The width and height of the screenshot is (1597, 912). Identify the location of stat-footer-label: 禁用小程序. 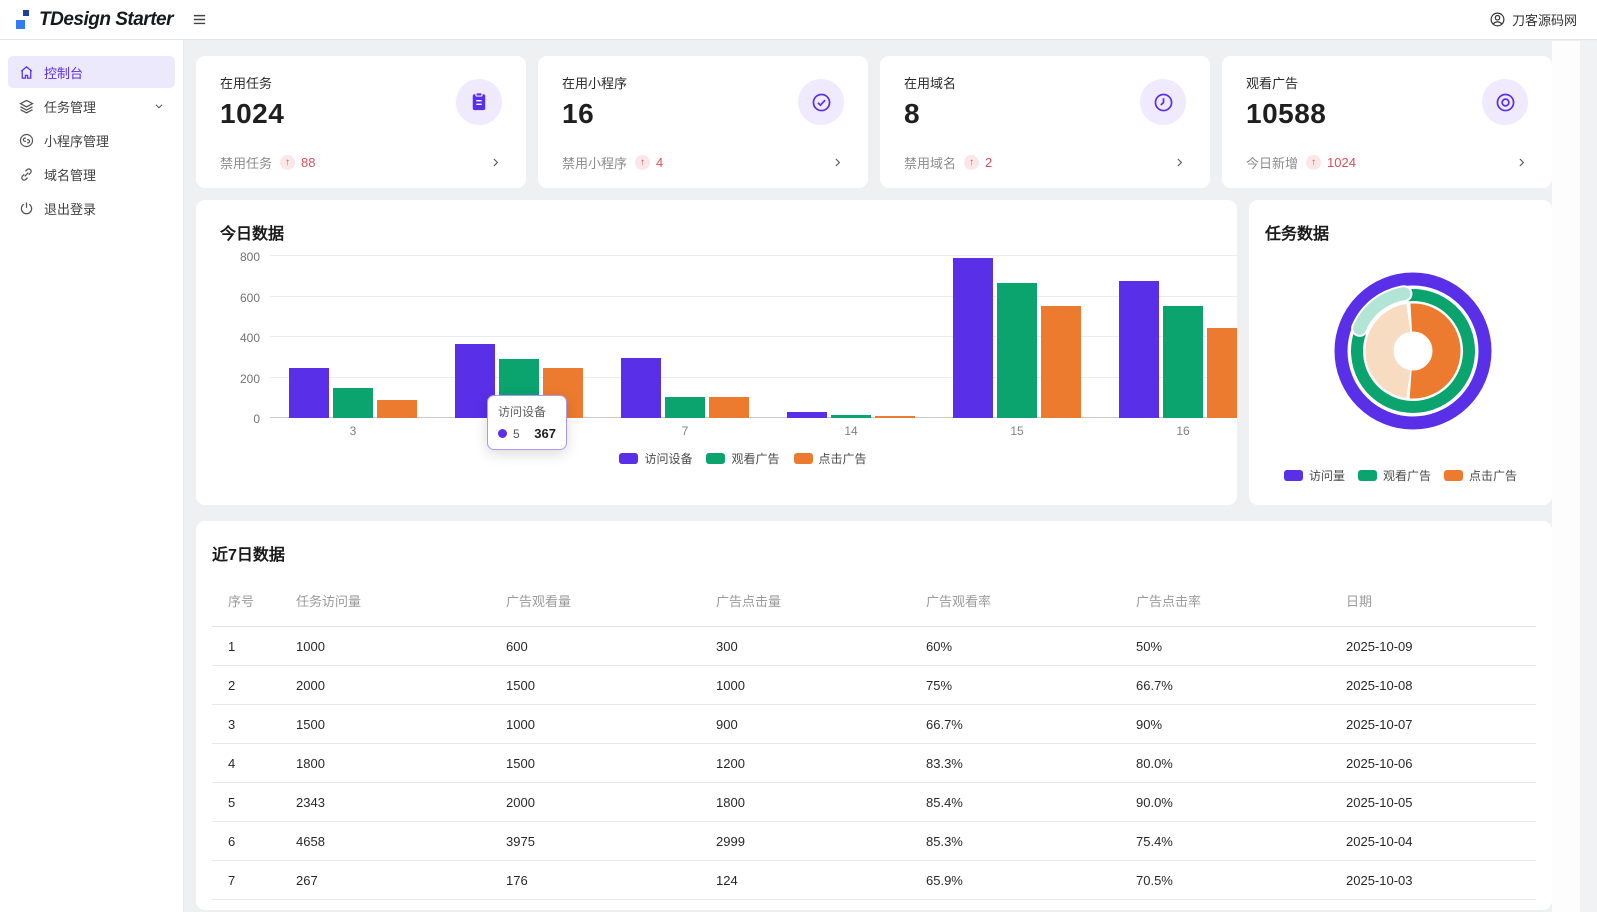
(595, 163).